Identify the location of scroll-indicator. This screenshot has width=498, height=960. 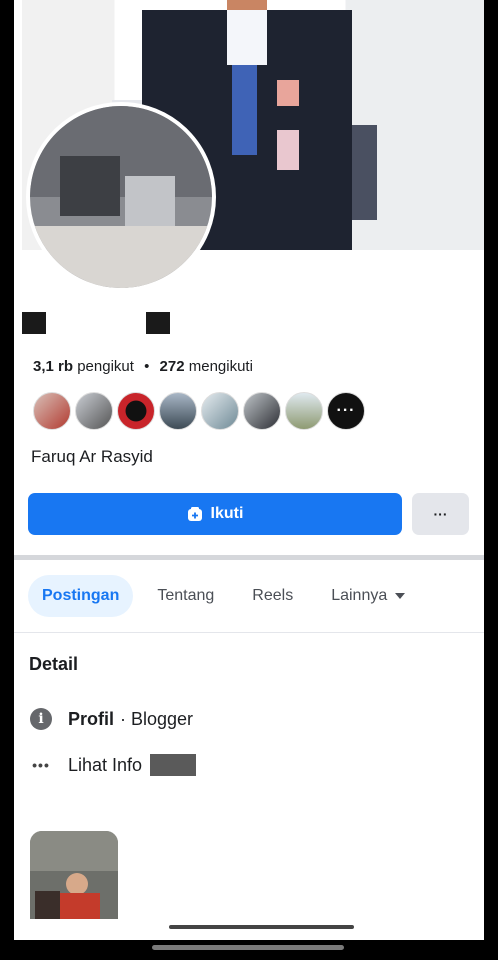
(261, 927).